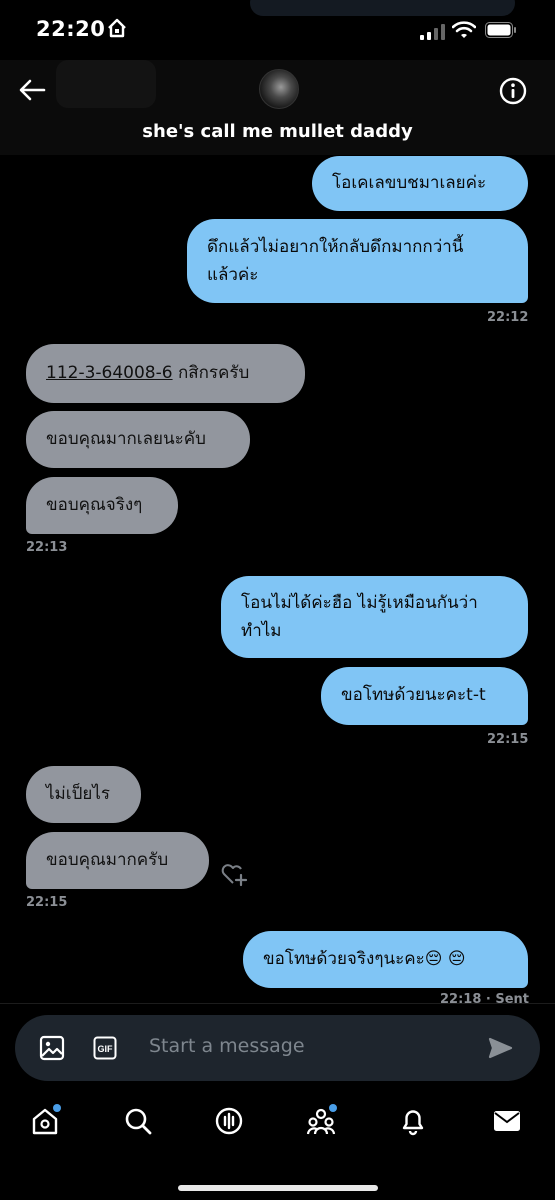 This screenshot has width=555, height=1200. What do you see at coordinates (227, 1046) in the screenshot?
I see `message-input: Start a message` at bounding box center [227, 1046].